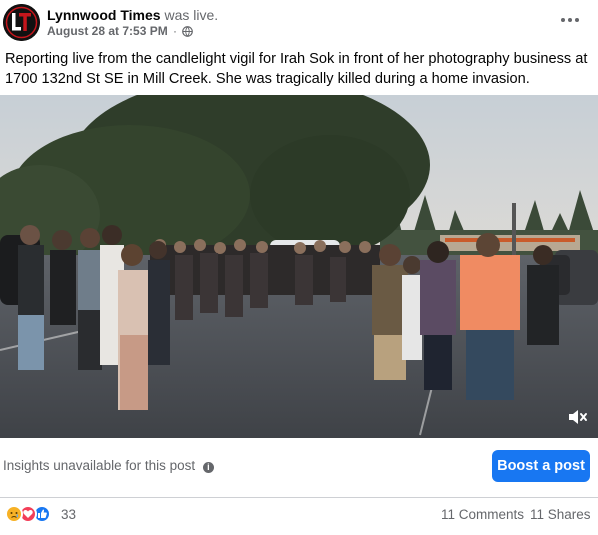  I want to click on info-icon: i, so click(208, 467).